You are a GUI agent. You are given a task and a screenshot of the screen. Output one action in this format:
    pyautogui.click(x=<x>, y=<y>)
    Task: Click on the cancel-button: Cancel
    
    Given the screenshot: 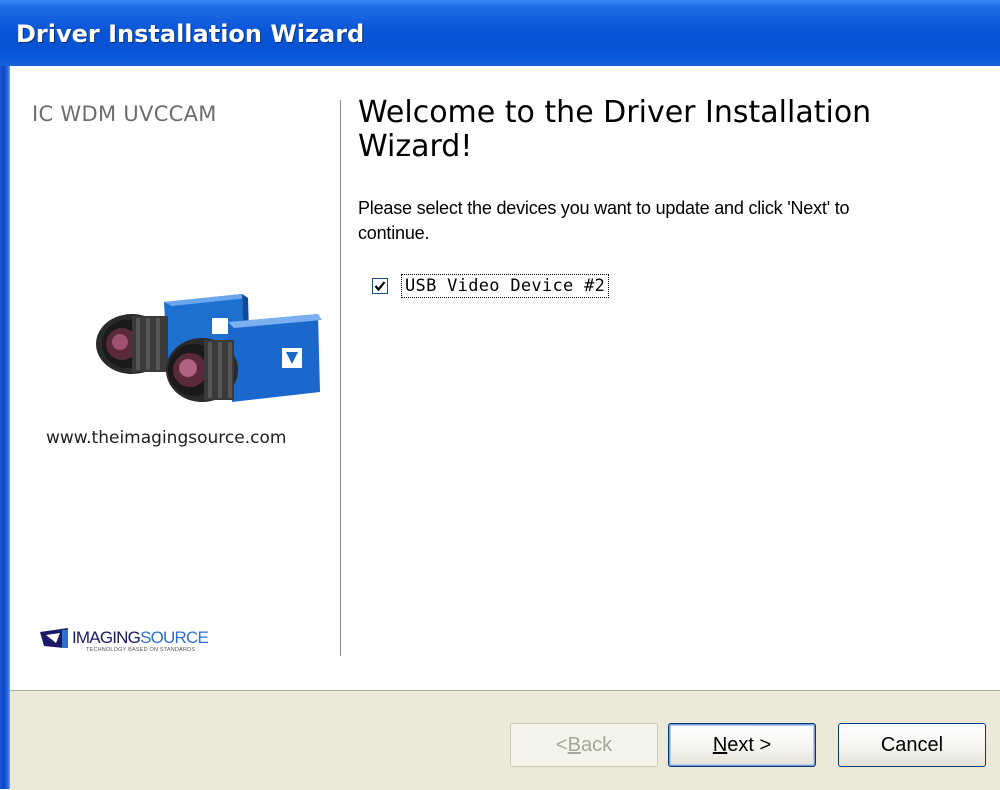 What is the action you would take?
    pyautogui.click(x=912, y=745)
    